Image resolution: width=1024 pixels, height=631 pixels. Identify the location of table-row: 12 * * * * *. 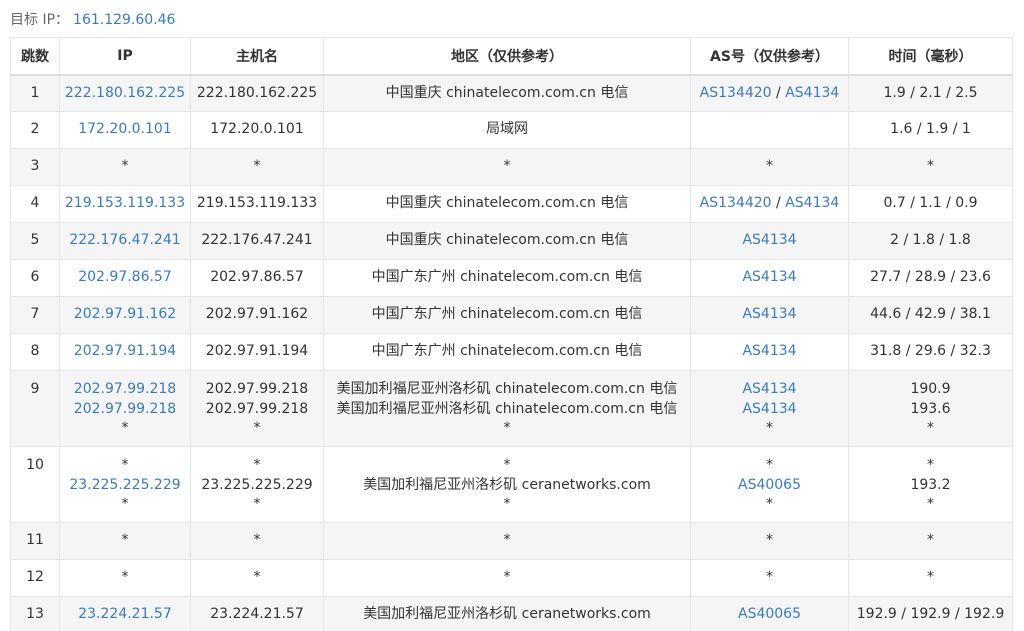
(511, 578).